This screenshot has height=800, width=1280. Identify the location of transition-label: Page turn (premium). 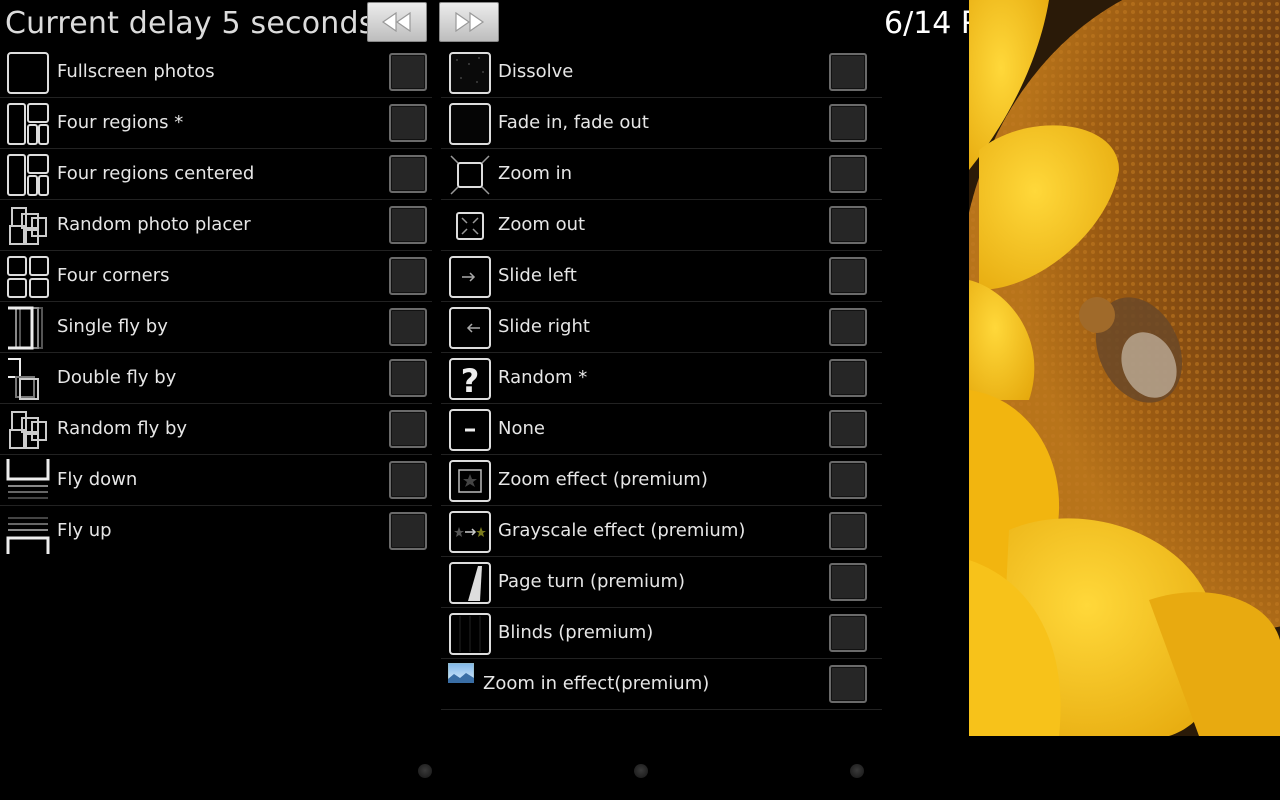
(592, 581).